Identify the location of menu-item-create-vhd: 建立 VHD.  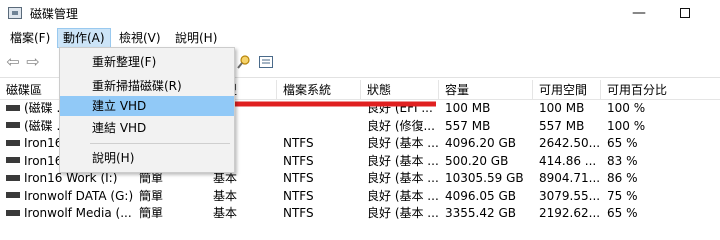
(147, 106).